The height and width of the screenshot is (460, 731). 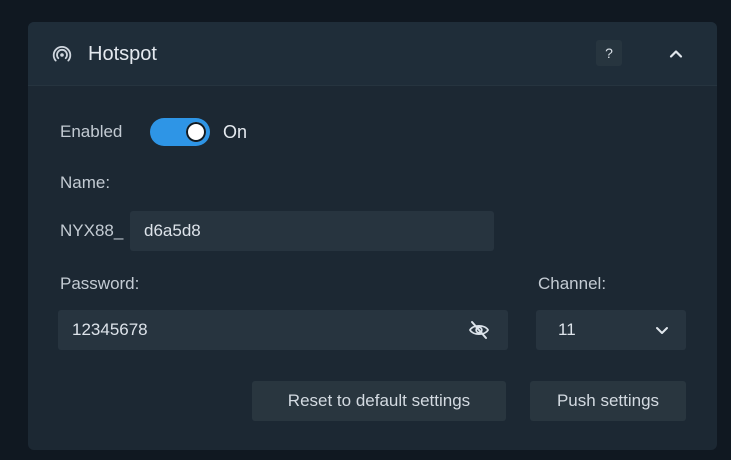 What do you see at coordinates (196, 132) in the screenshot?
I see `toggle-knob` at bounding box center [196, 132].